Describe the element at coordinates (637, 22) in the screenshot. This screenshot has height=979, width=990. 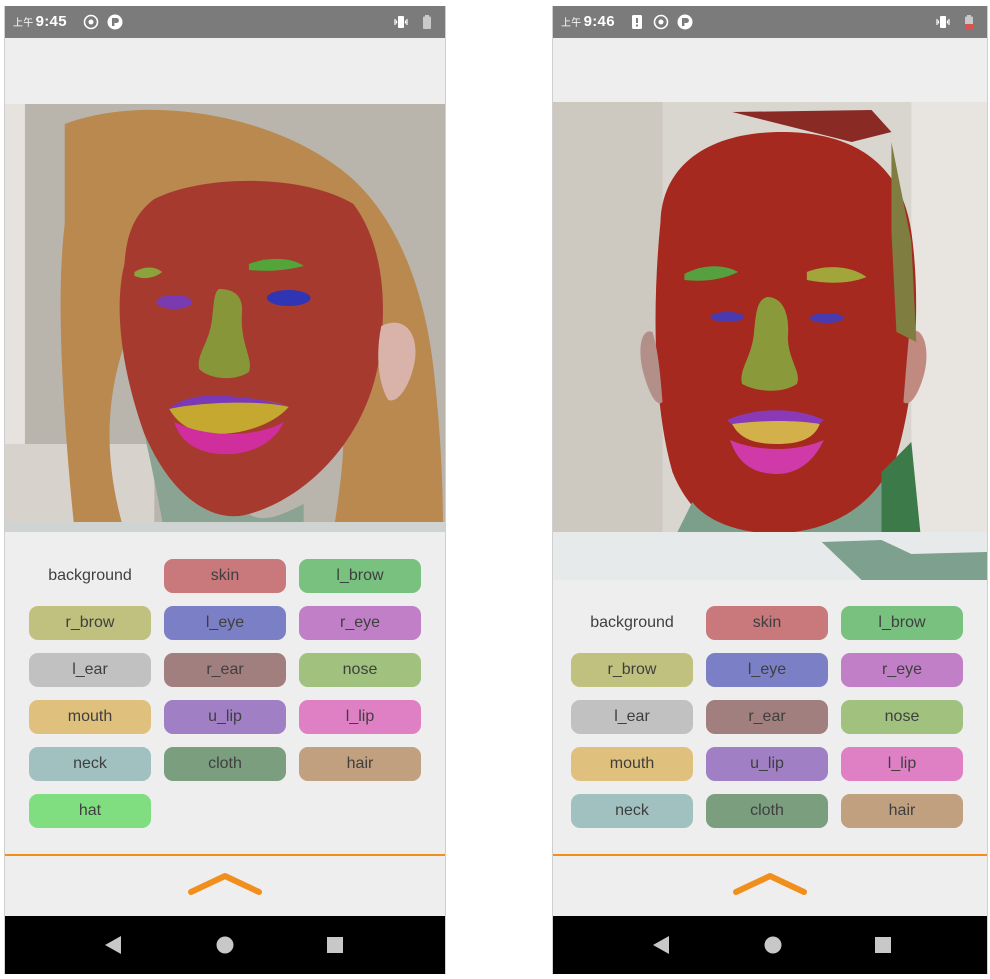
I see `alert-icon` at that location.